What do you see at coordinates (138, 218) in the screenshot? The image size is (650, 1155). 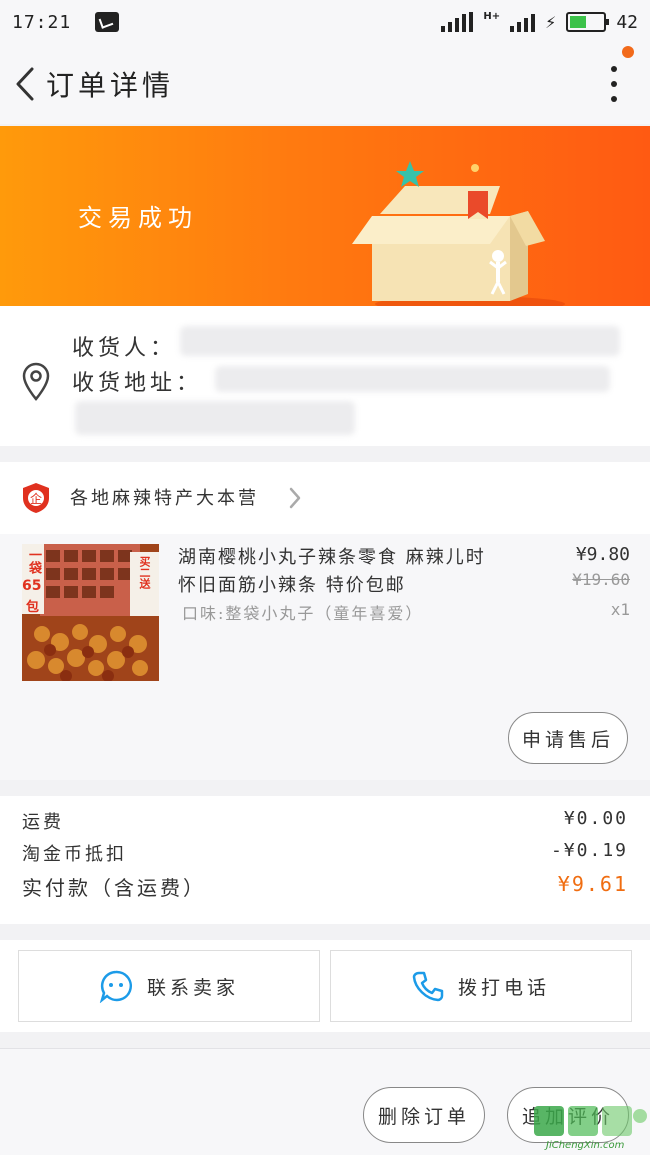 I see `order-status-text: 交易成功` at bounding box center [138, 218].